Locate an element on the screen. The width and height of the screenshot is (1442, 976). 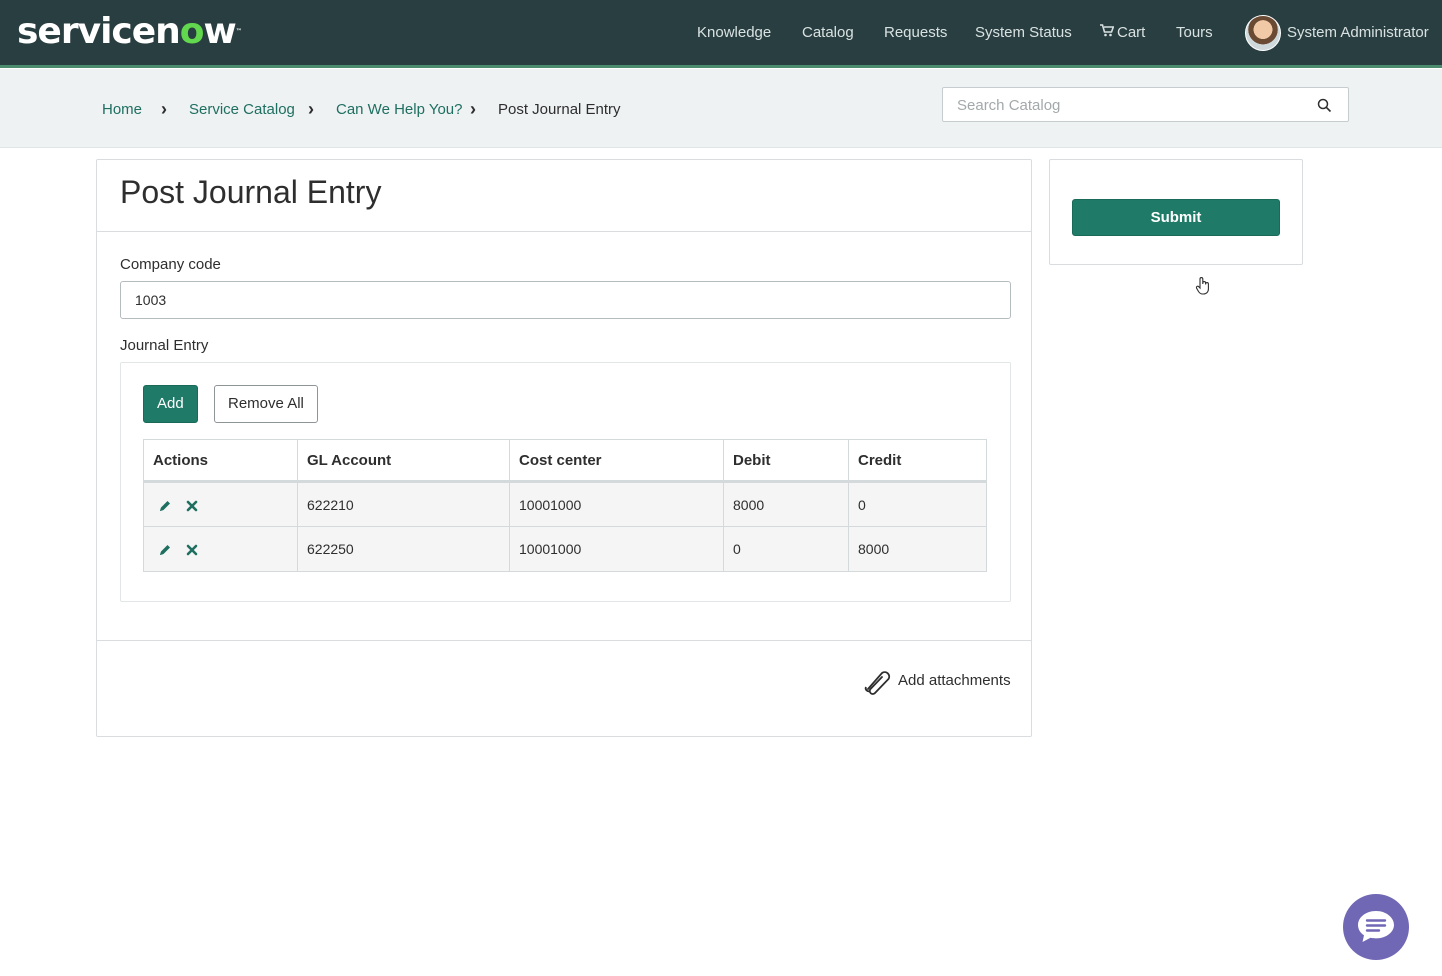
cell-credit: 0 is located at coordinates (917, 504).